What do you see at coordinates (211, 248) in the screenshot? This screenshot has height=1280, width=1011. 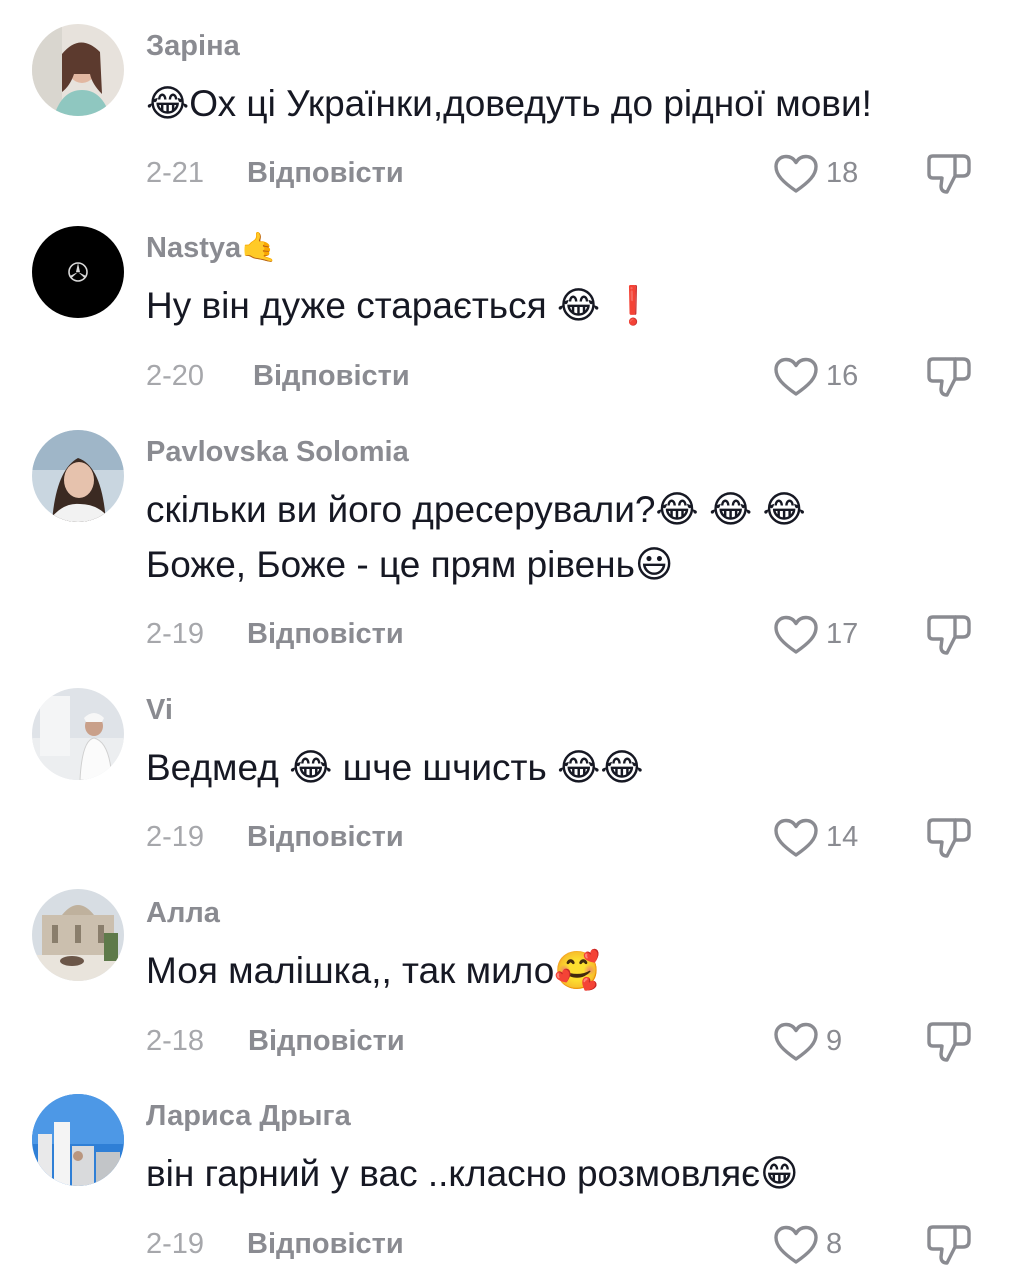 I see `comment-username: Nastya🤙` at bounding box center [211, 248].